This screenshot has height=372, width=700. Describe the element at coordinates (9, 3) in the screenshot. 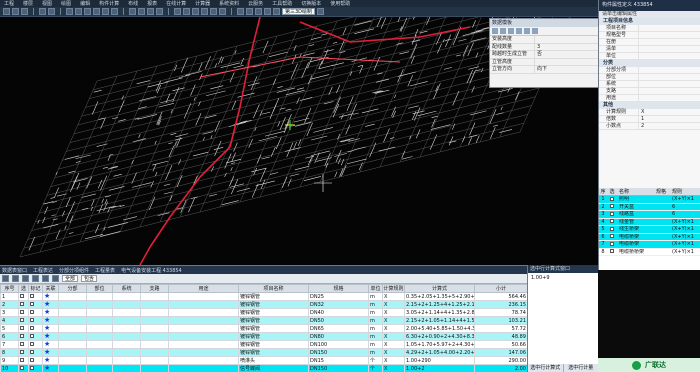

I see `menu-item: 工程` at that location.